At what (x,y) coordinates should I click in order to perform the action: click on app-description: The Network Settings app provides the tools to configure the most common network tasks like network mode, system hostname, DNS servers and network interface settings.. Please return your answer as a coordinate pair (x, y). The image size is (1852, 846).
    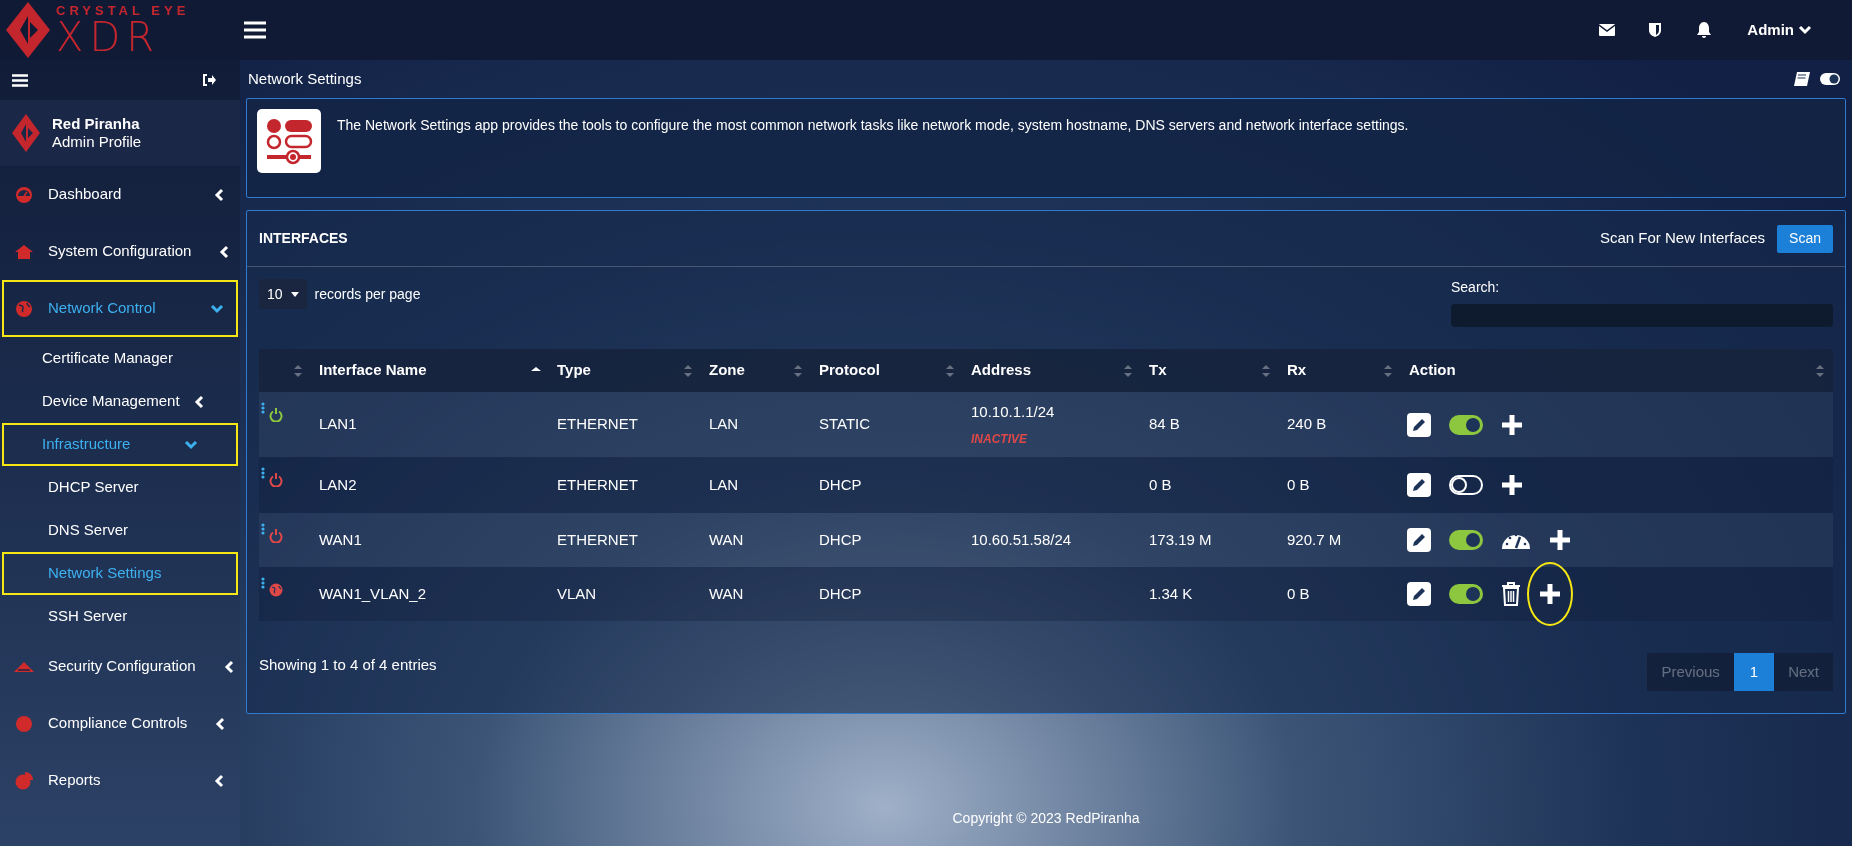
    Looking at the image, I should click on (873, 125).